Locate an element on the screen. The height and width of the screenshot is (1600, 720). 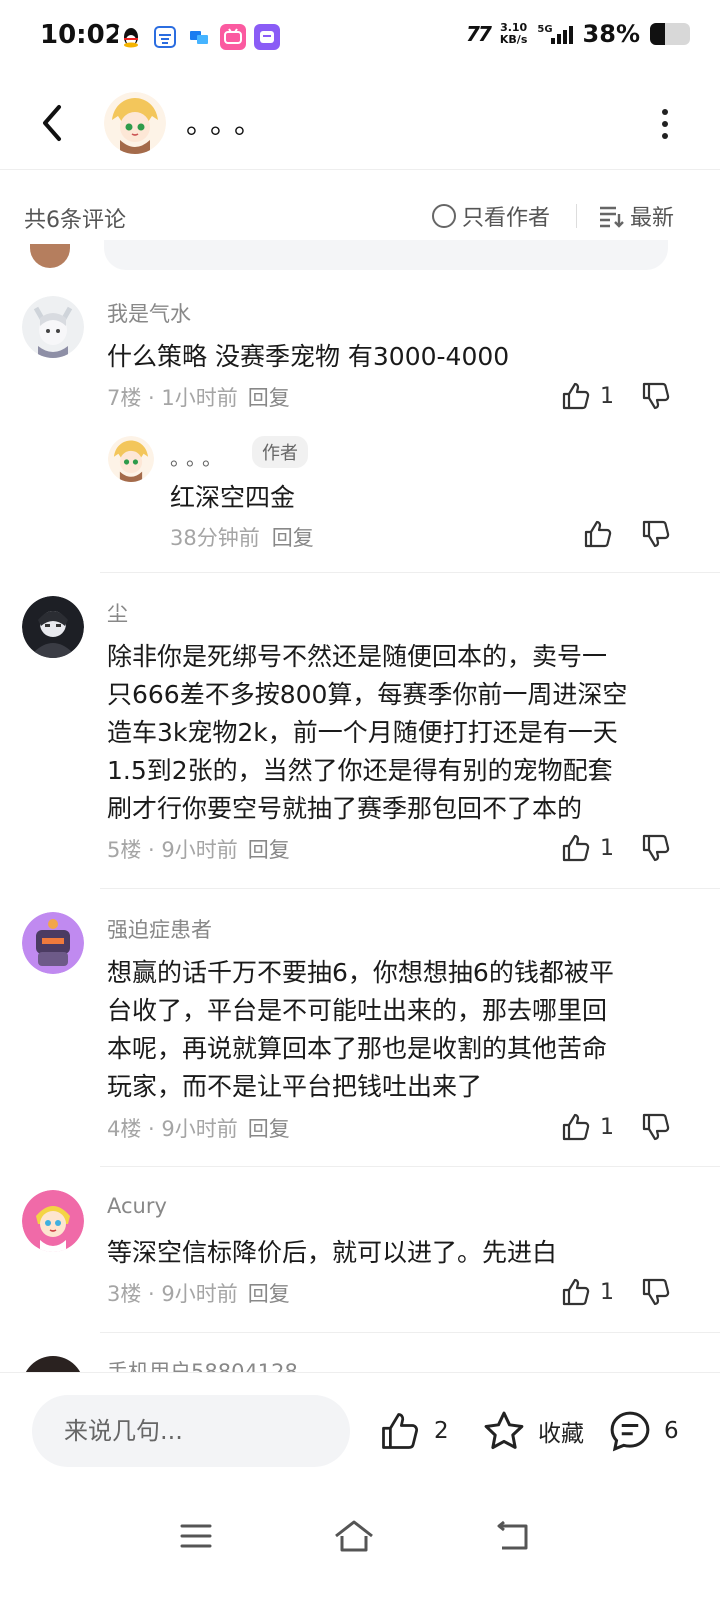
comment-meta: 3楼 · 9小时前 回复 is located at coordinates (198, 1294).